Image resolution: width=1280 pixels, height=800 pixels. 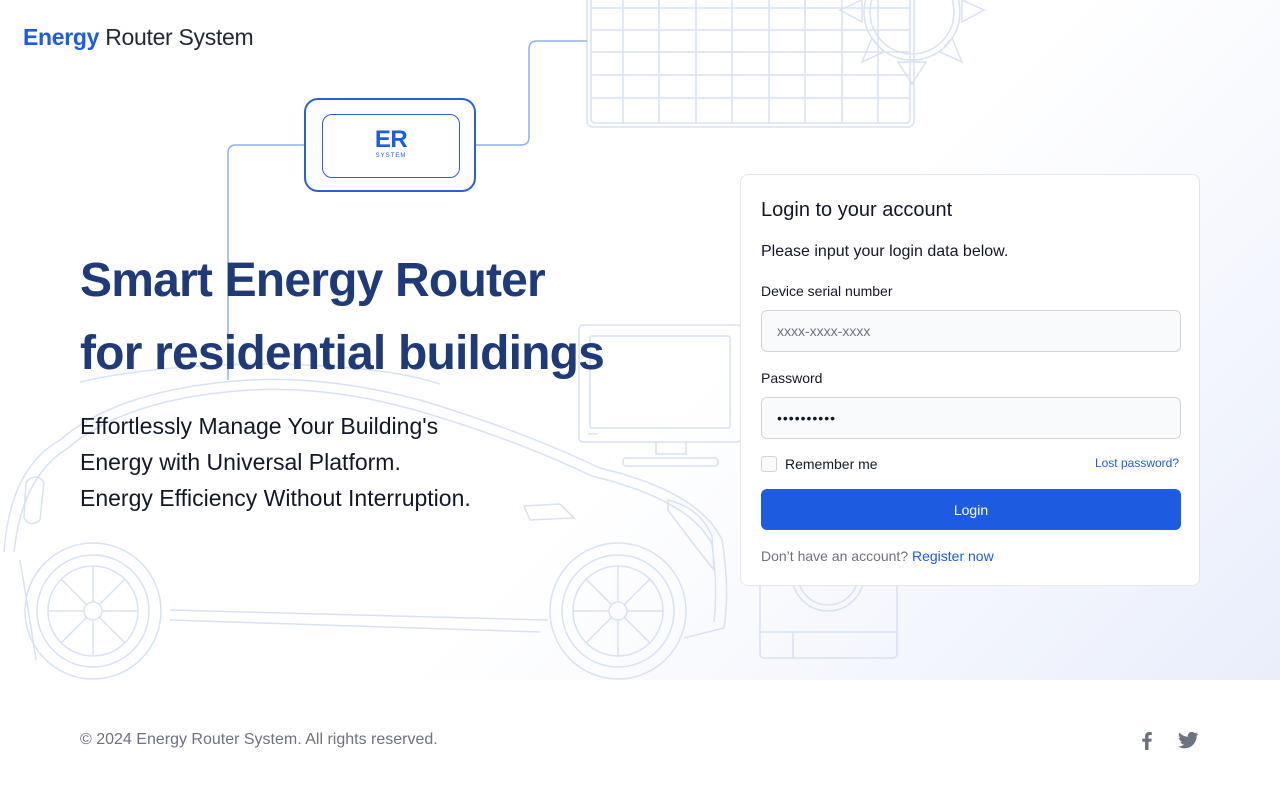 I want to click on login-title: Login to your account, so click(x=857, y=210).